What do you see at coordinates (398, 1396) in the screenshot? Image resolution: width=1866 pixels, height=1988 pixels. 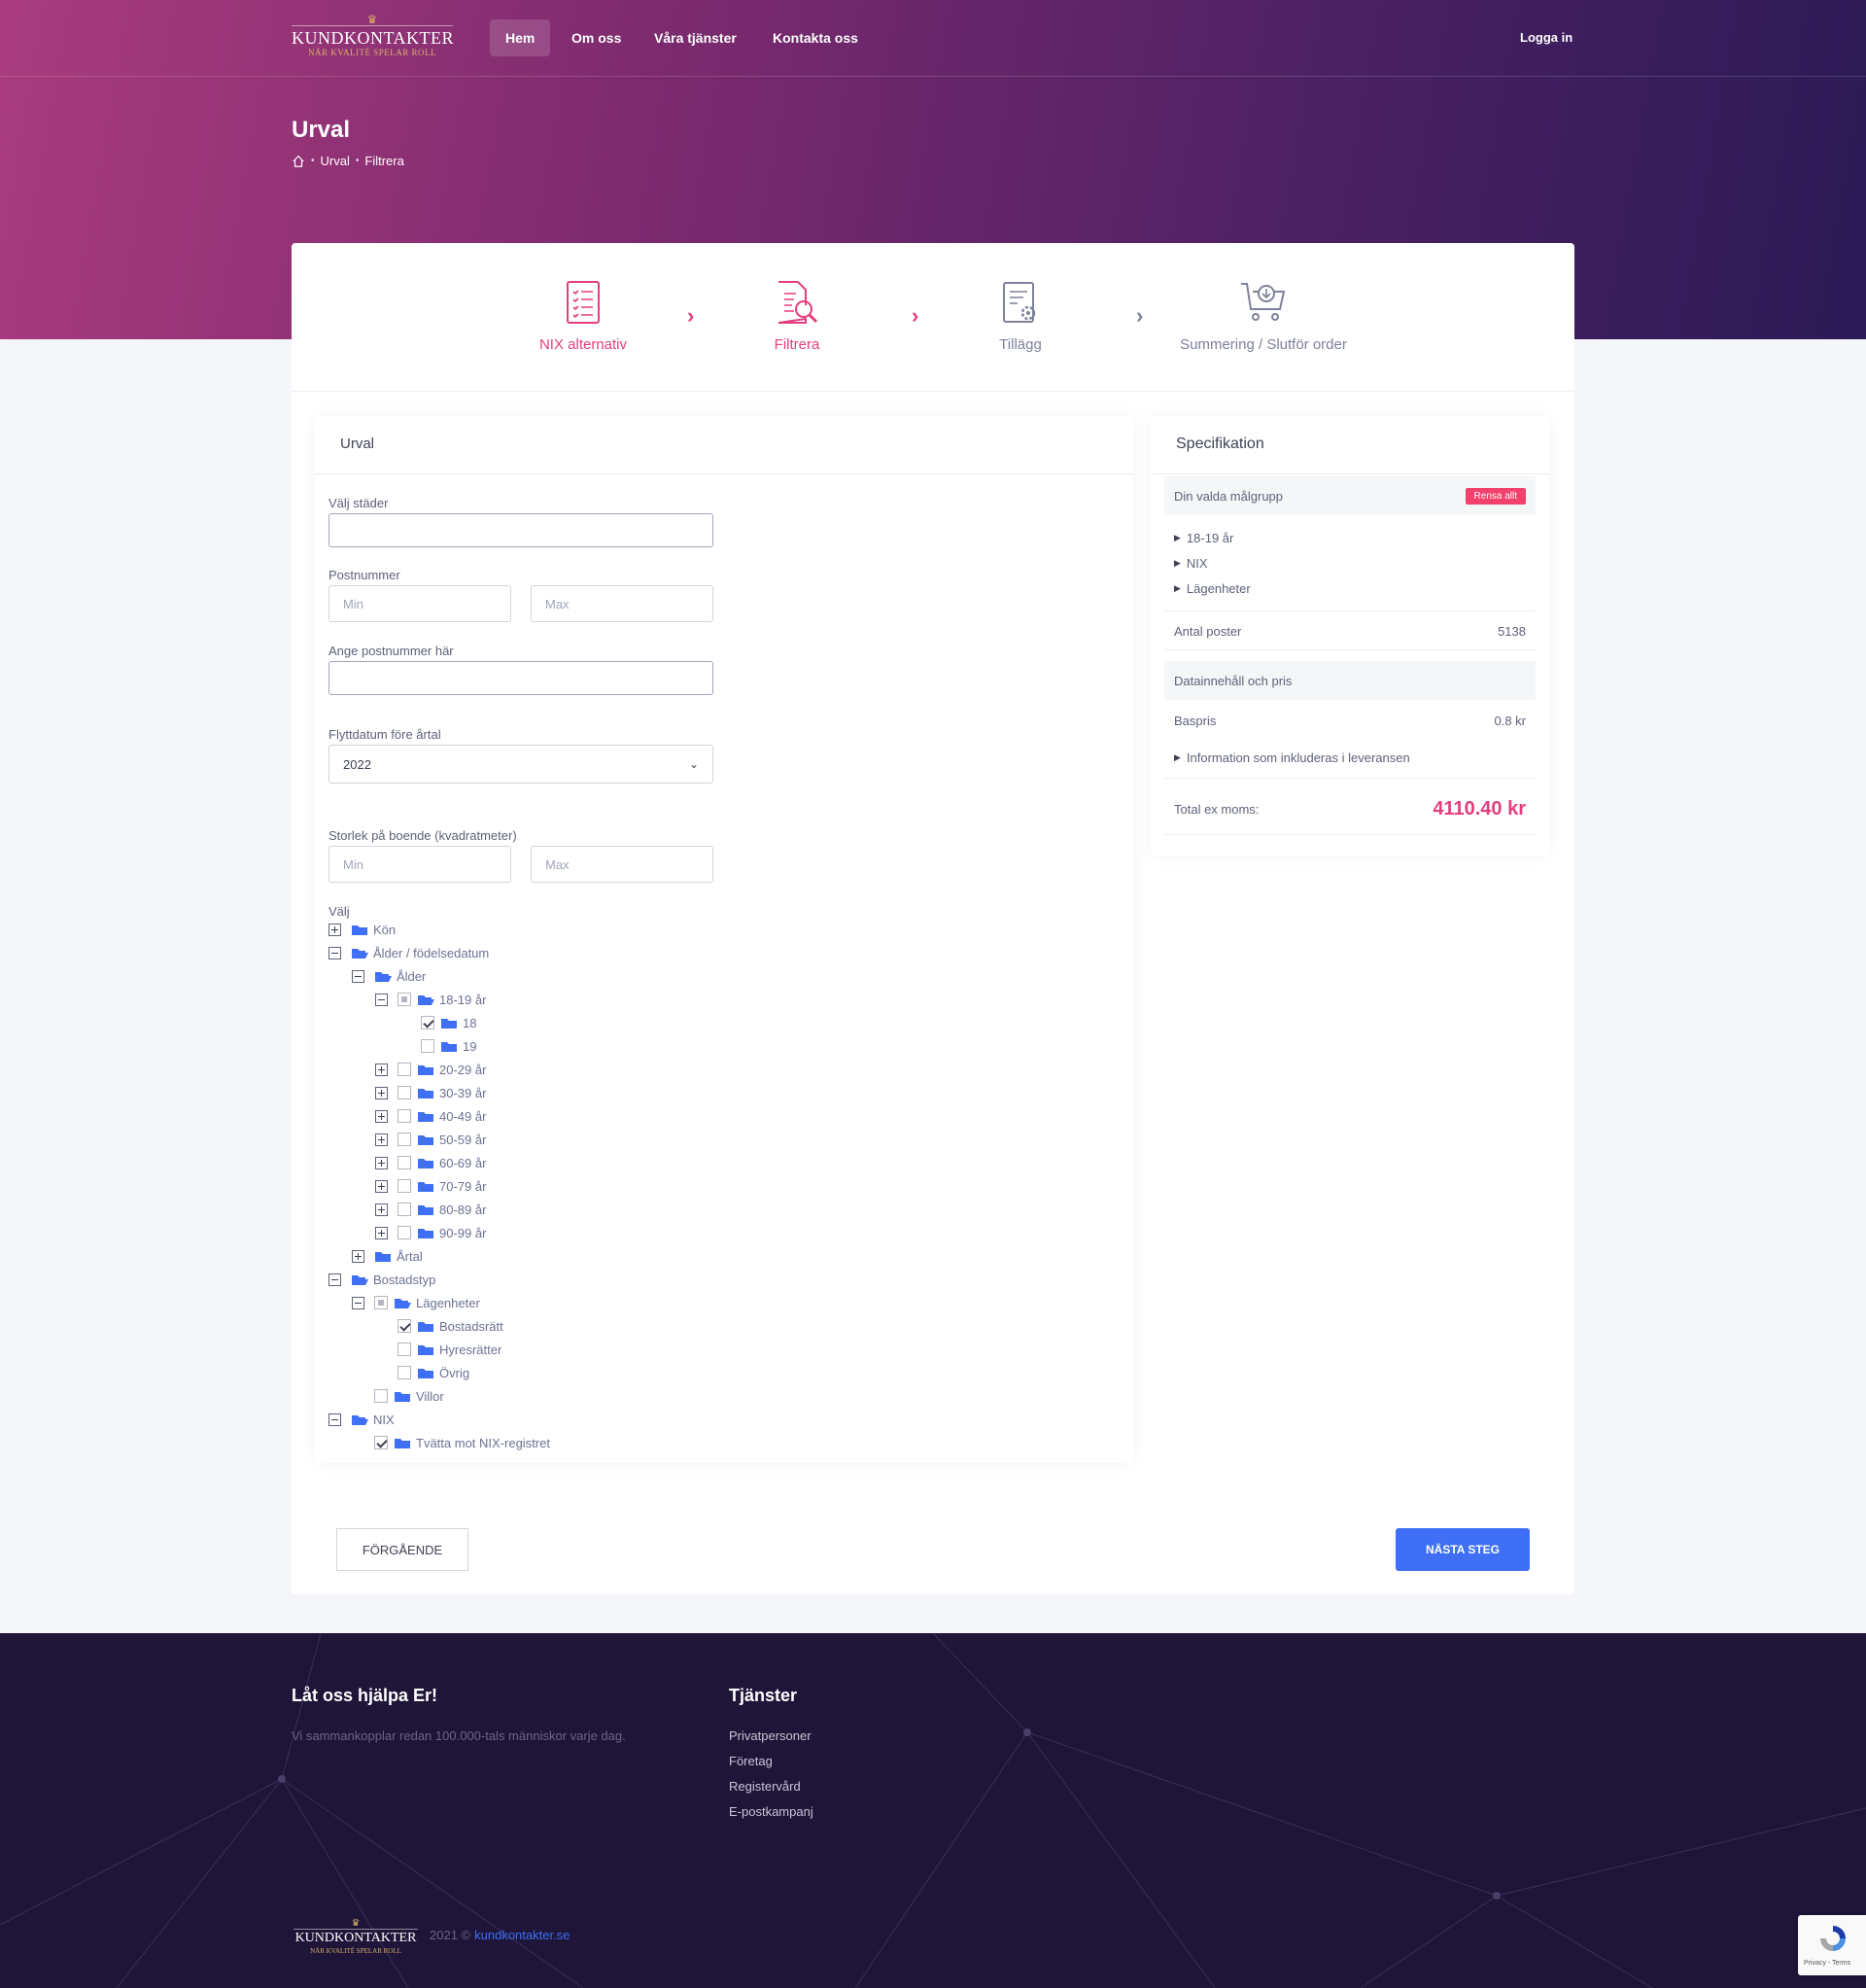 I see `tree-node: Villor` at bounding box center [398, 1396].